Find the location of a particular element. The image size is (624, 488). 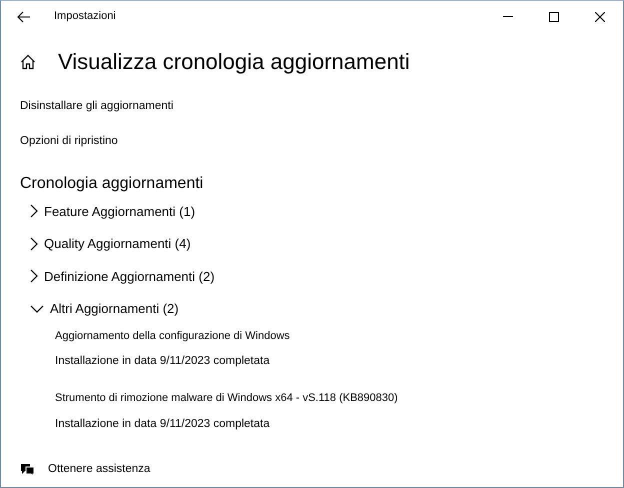

home-button is located at coordinates (28, 62).